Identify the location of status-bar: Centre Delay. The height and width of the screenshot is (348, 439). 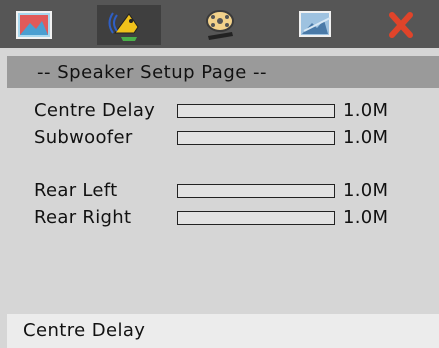
(223, 331).